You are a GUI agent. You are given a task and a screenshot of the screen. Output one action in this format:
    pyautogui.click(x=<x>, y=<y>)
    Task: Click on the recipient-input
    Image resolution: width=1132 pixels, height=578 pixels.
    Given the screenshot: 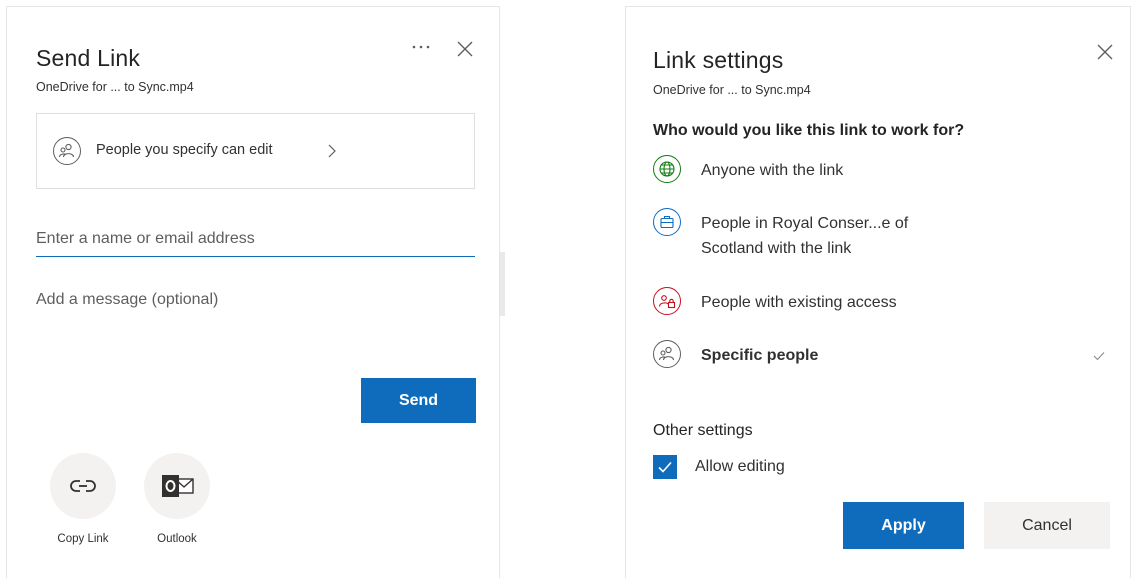 What is the action you would take?
    pyautogui.click(x=255, y=239)
    